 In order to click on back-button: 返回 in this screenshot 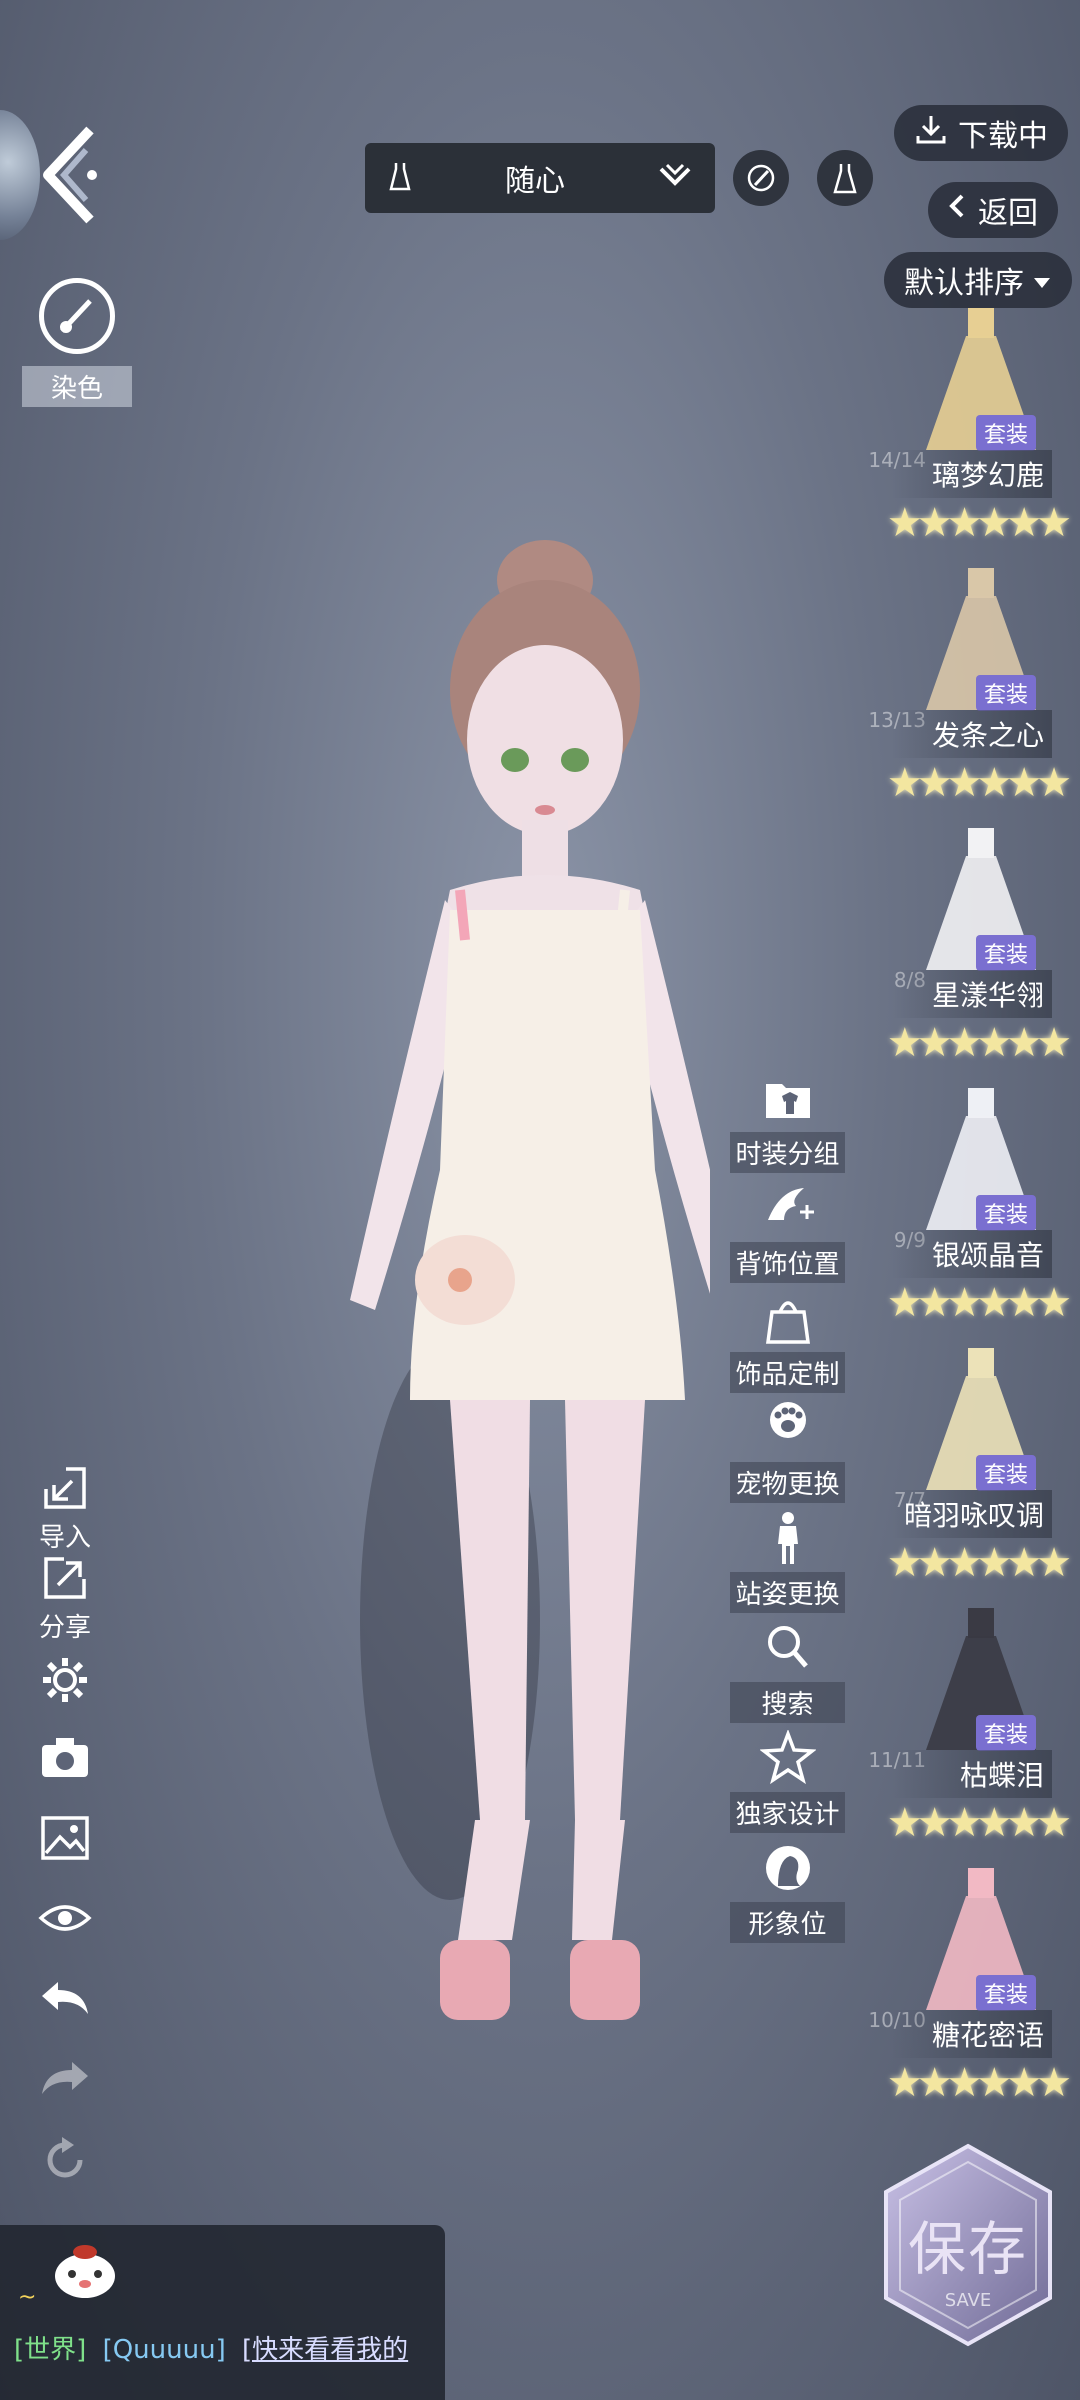, I will do `click(993, 210)`.